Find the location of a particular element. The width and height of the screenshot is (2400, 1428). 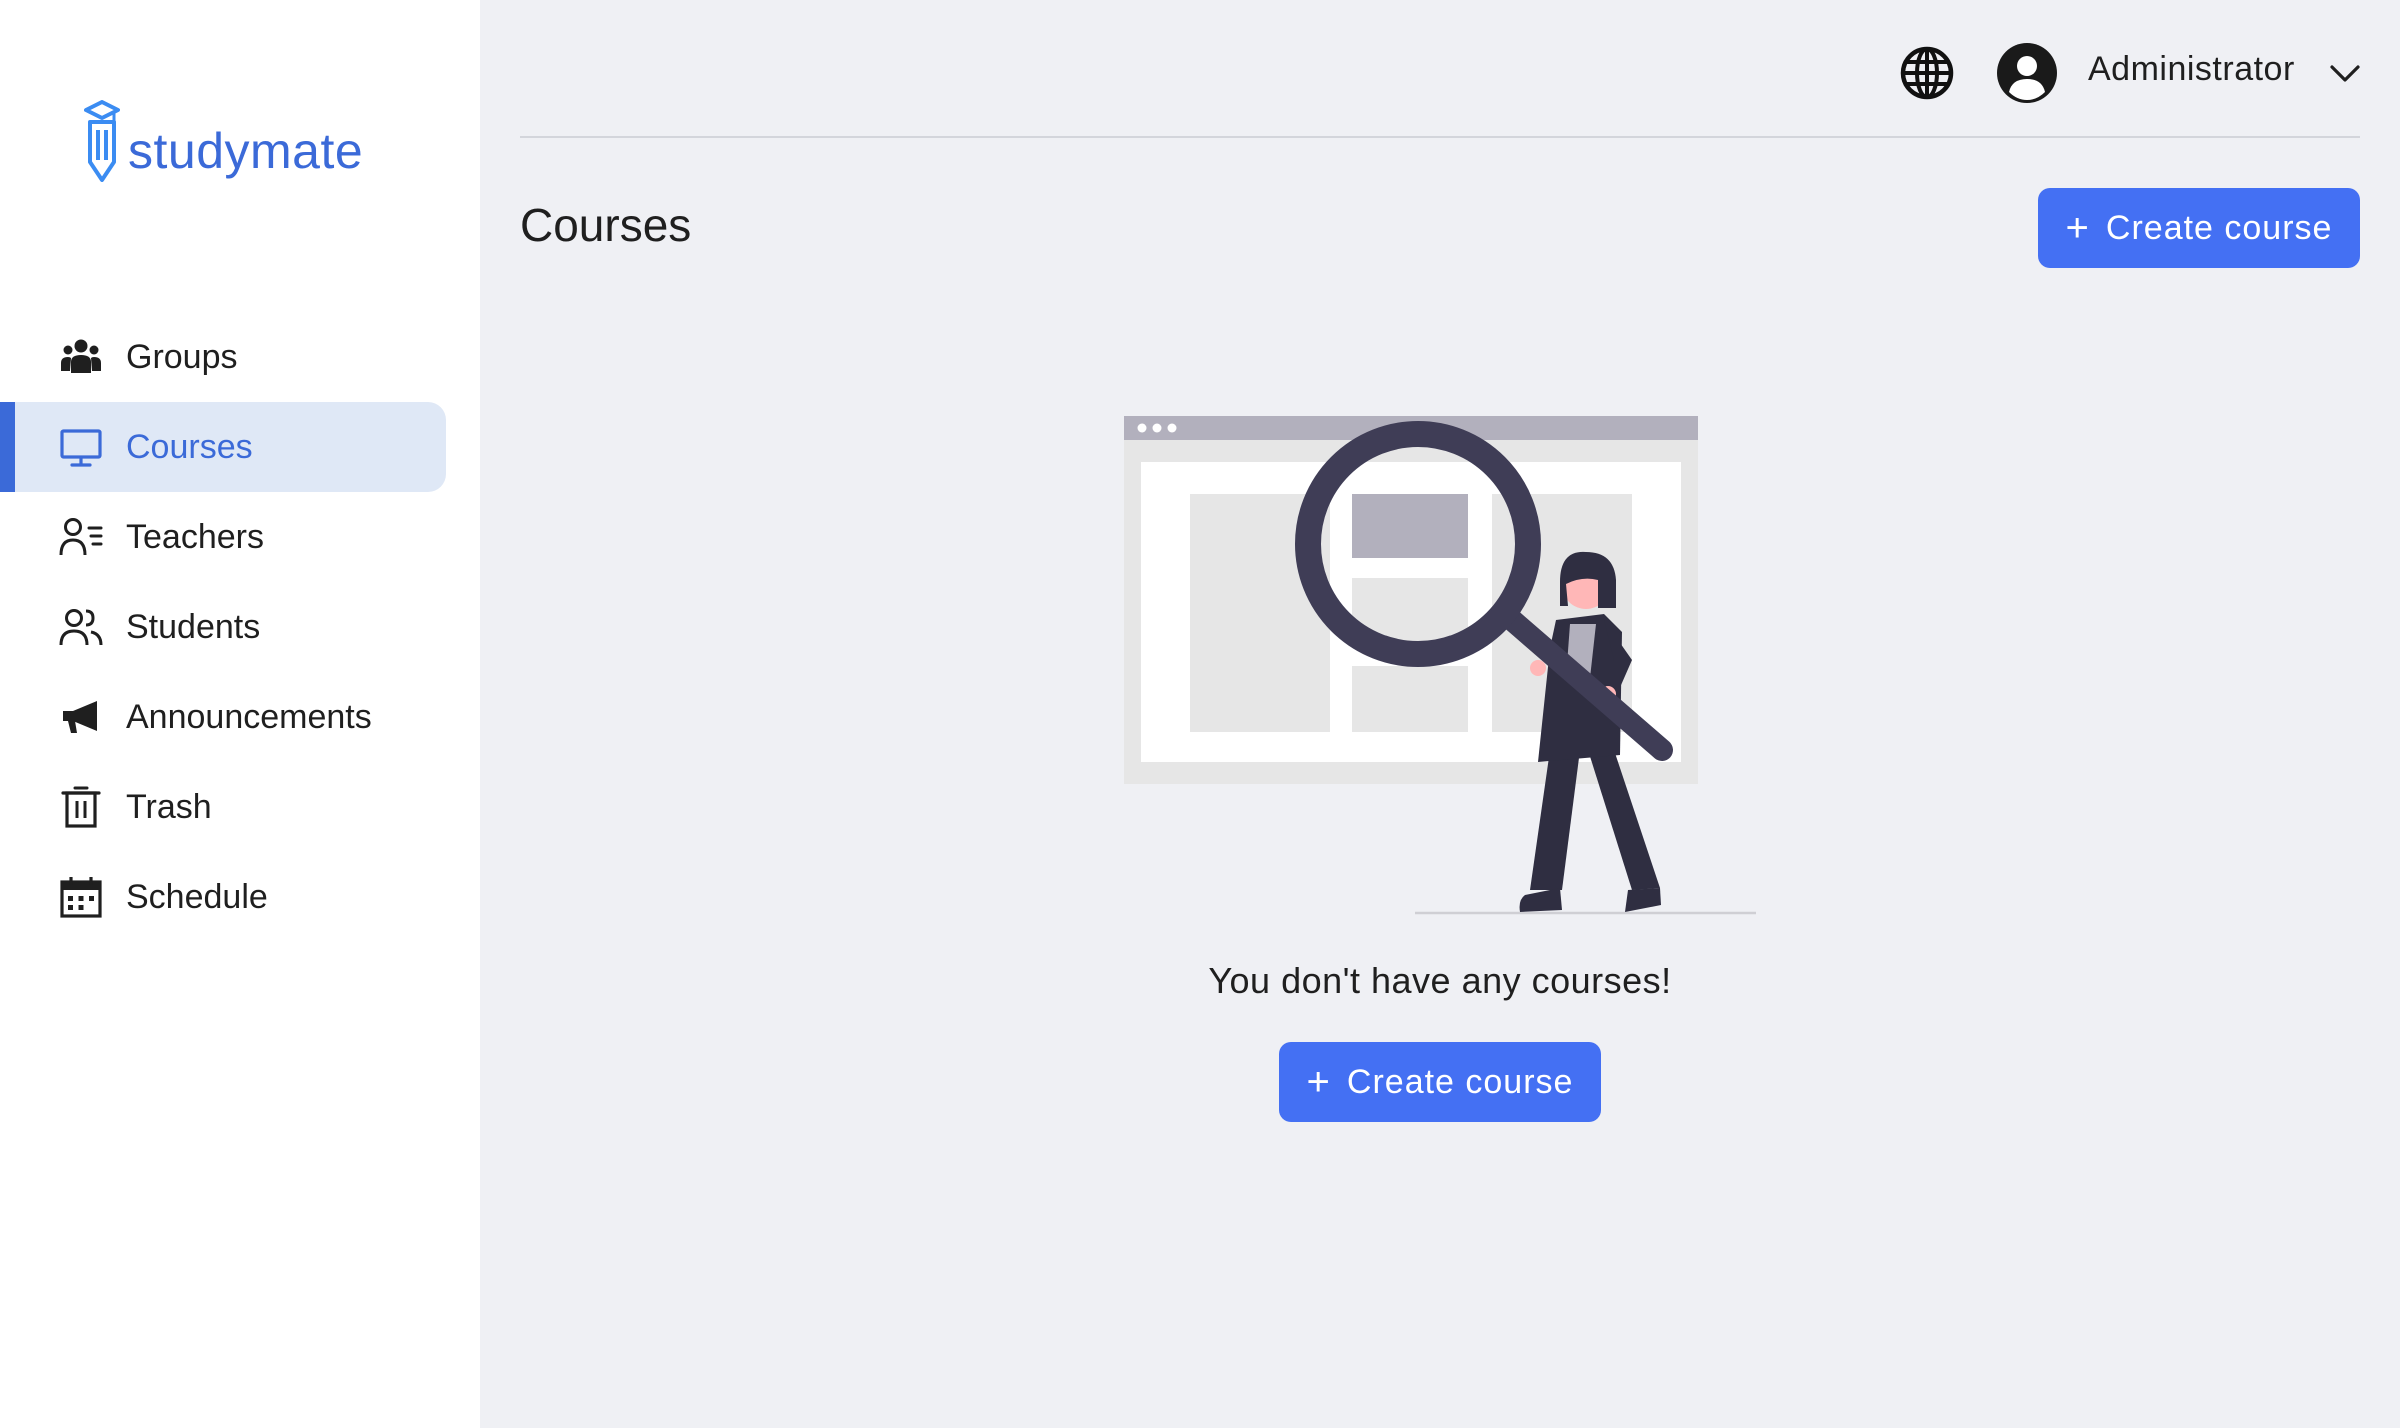

sidebar-item-courses: Courses is located at coordinates (223, 447).